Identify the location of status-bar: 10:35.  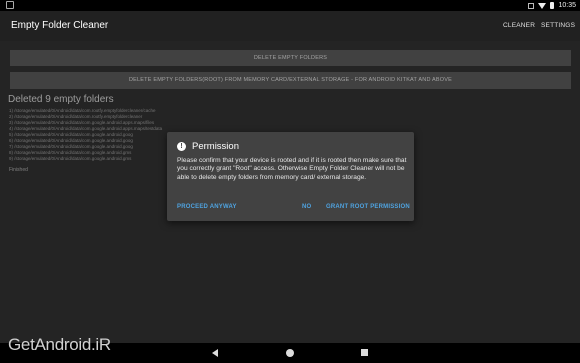
(290, 5).